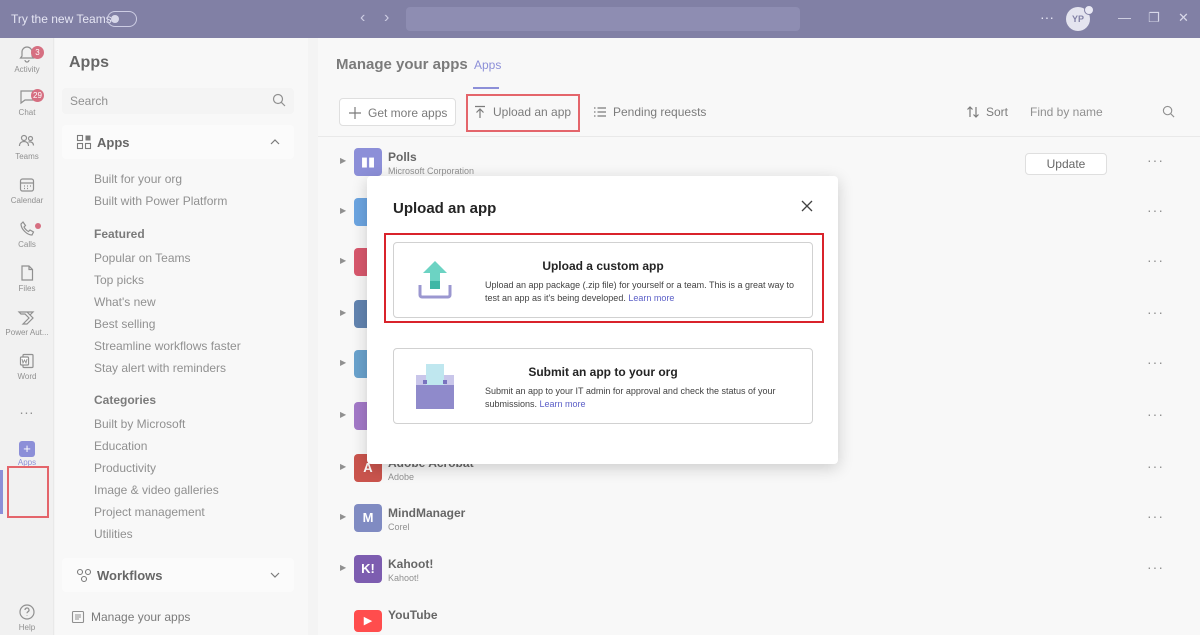 The height and width of the screenshot is (635, 1200). What do you see at coordinates (445, 208) in the screenshot?
I see `dialog-title: Upload an app` at bounding box center [445, 208].